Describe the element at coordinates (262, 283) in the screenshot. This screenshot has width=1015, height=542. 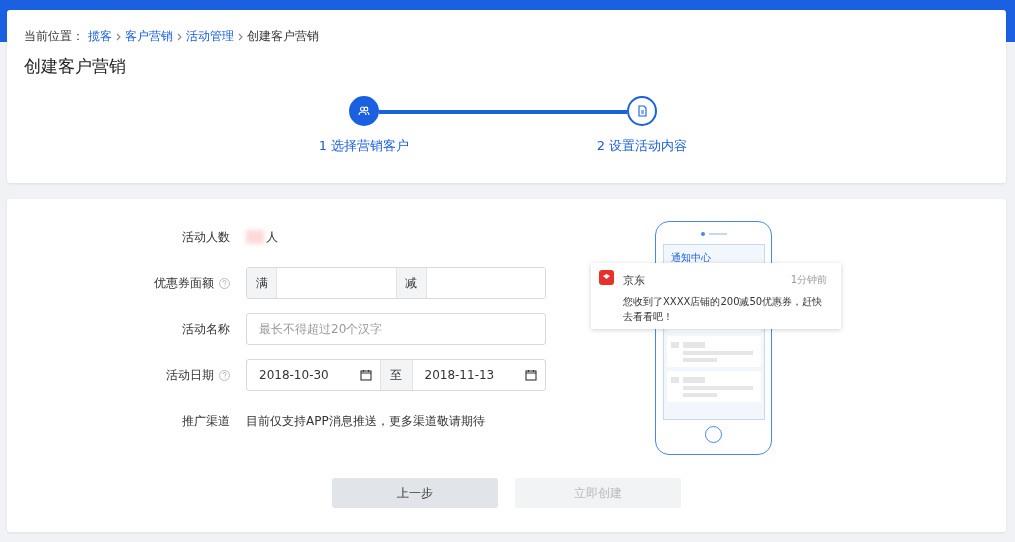
I see `prefix-label: 满` at that location.